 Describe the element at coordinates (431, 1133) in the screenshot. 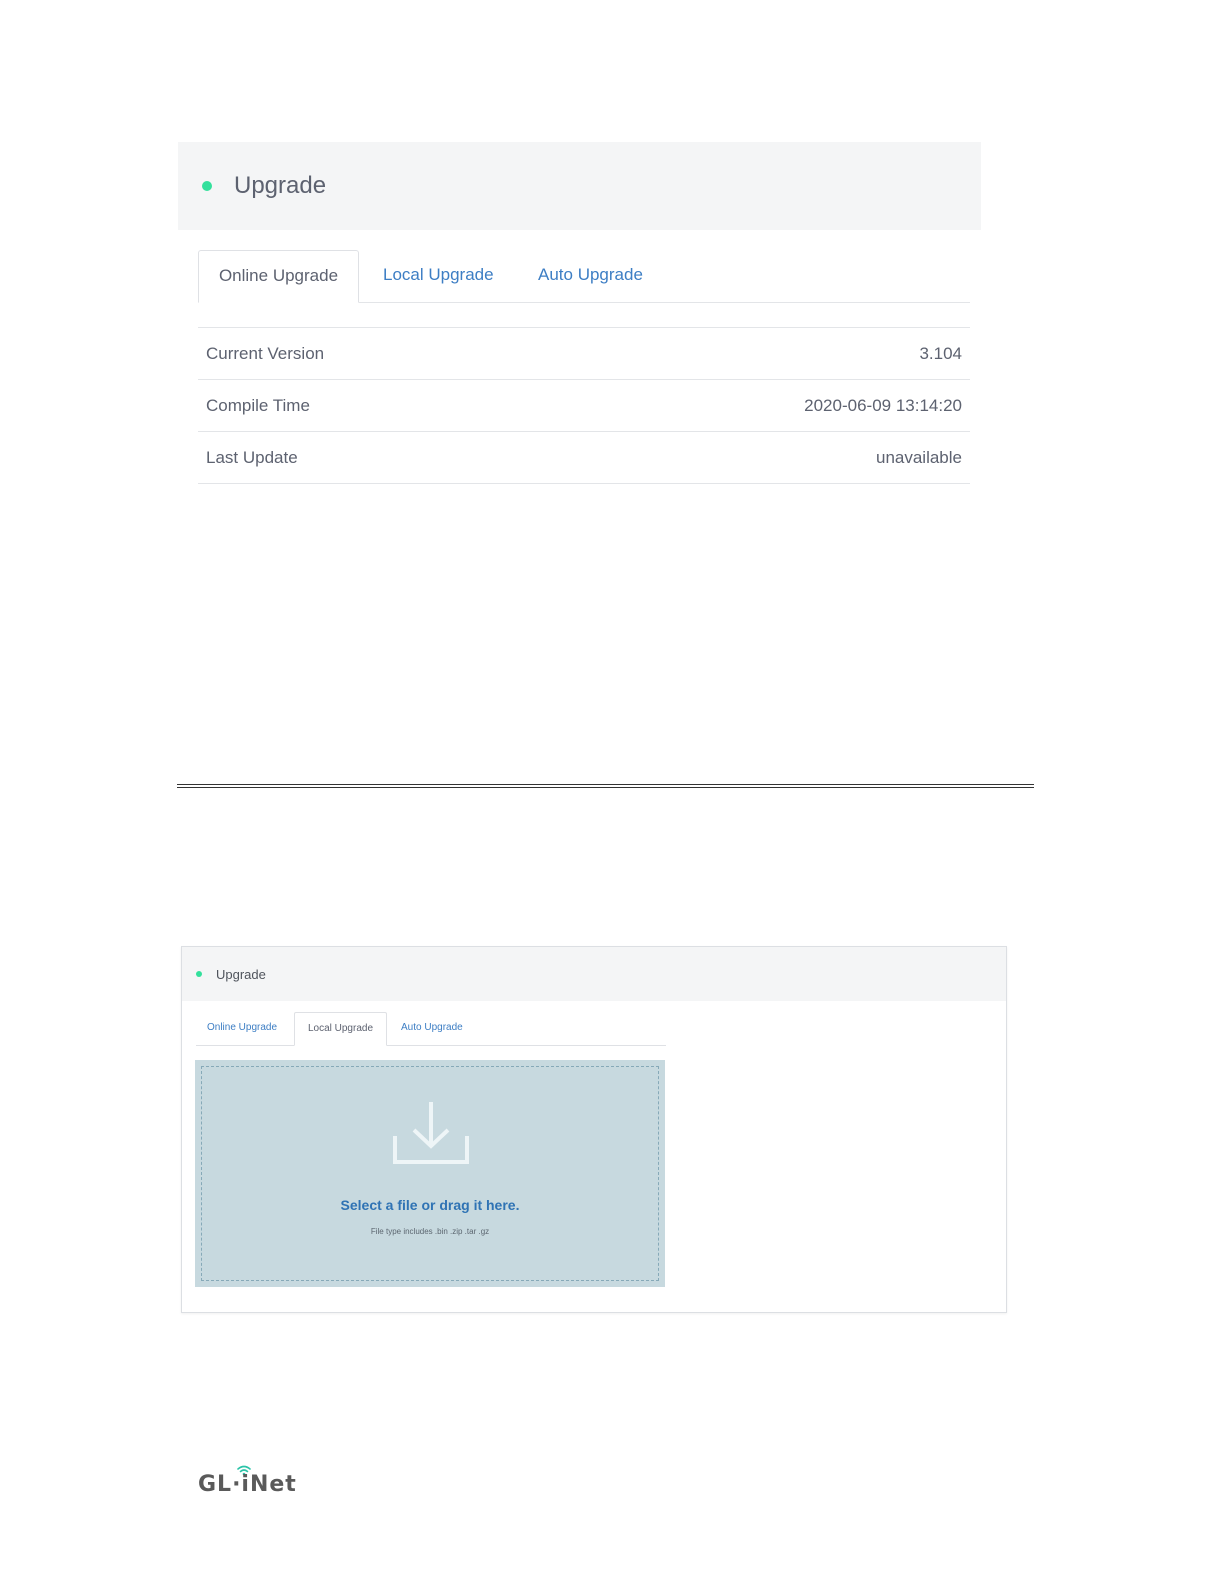

I see `download-icon` at that location.